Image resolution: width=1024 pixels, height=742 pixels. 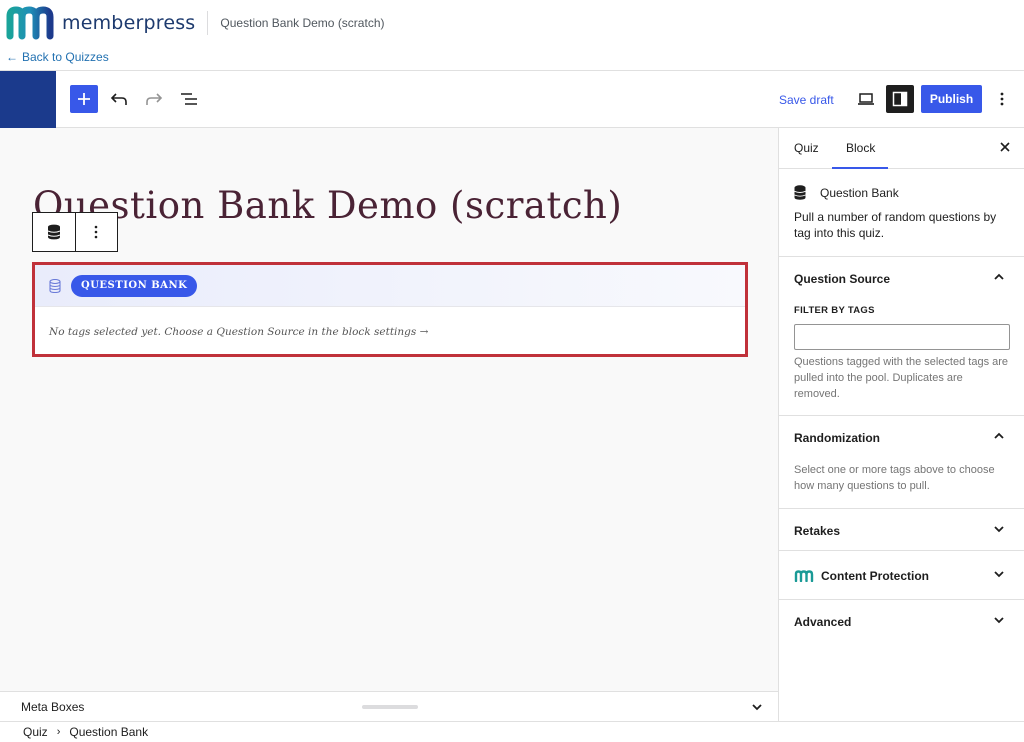 I want to click on panel-advanced-toggle: Advanced, so click(x=822, y=622).